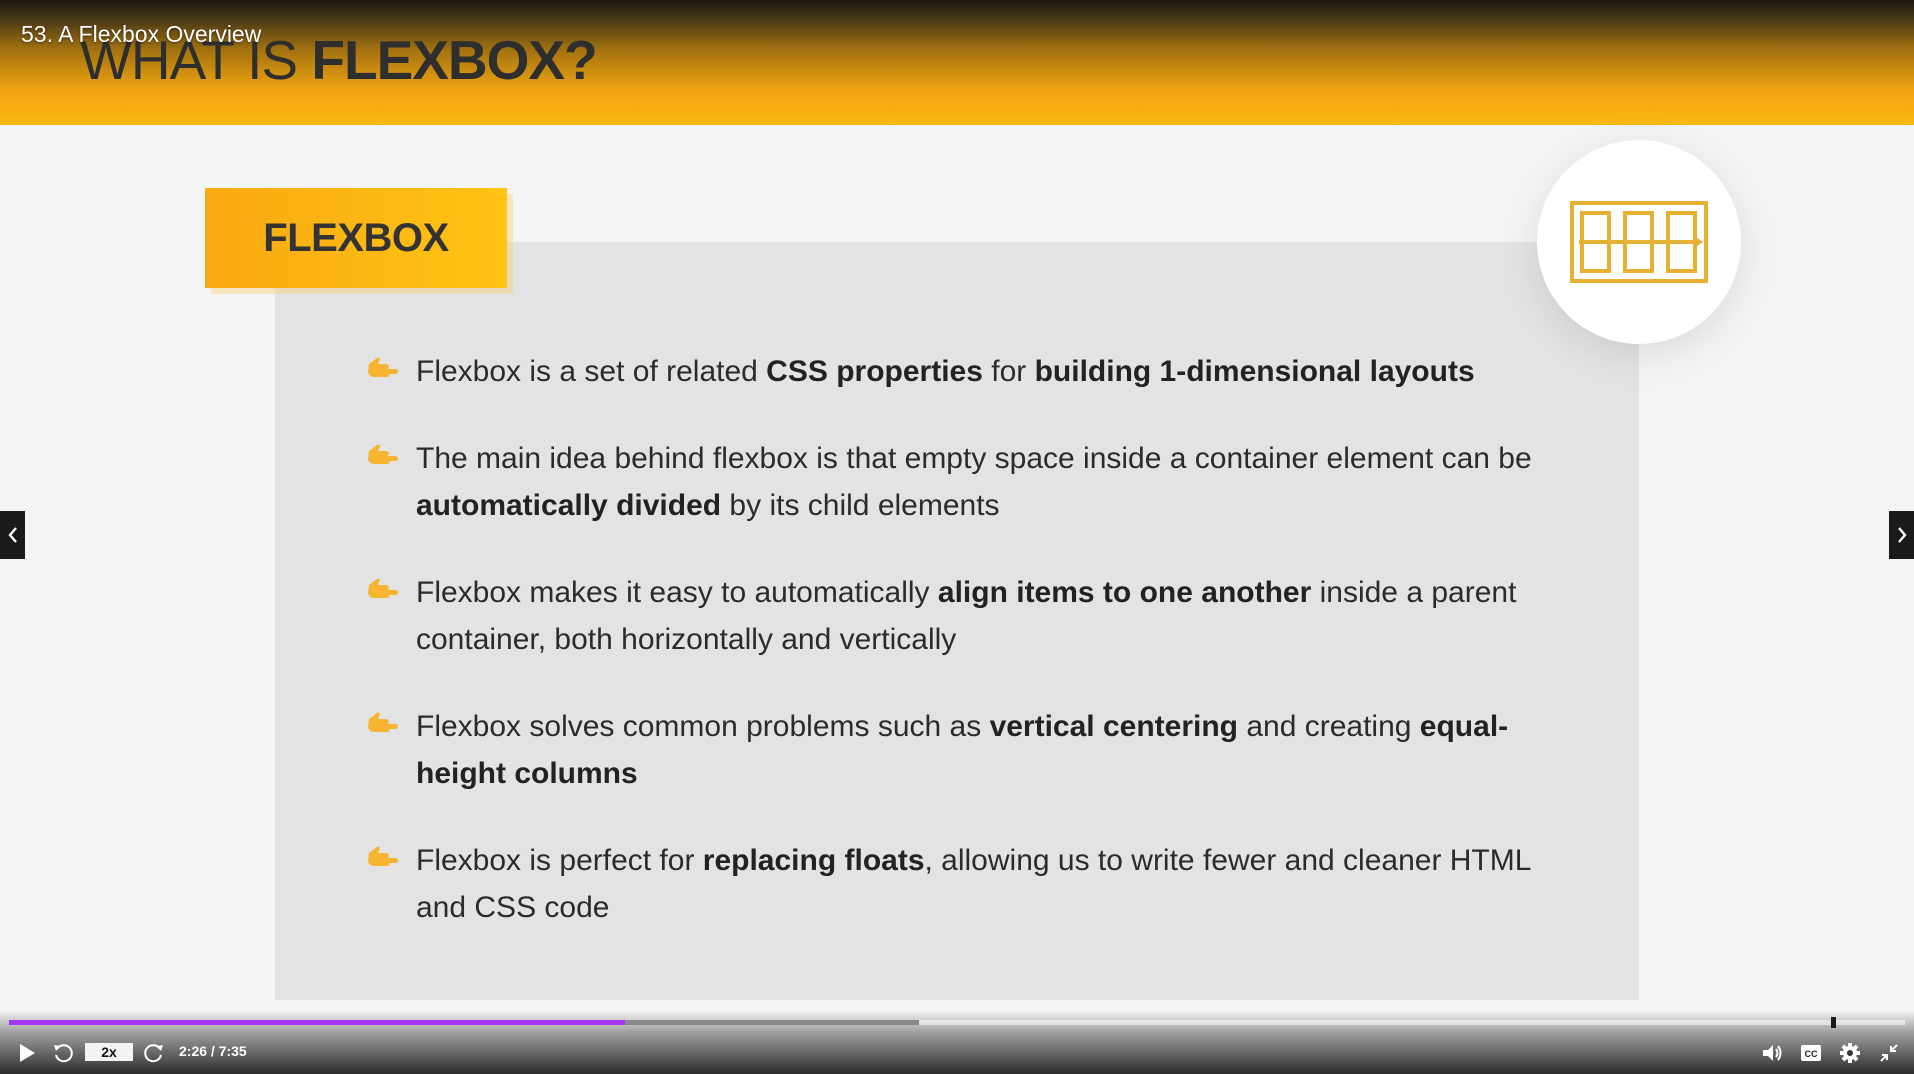  I want to click on chevron-right-icon, so click(1902, 535).